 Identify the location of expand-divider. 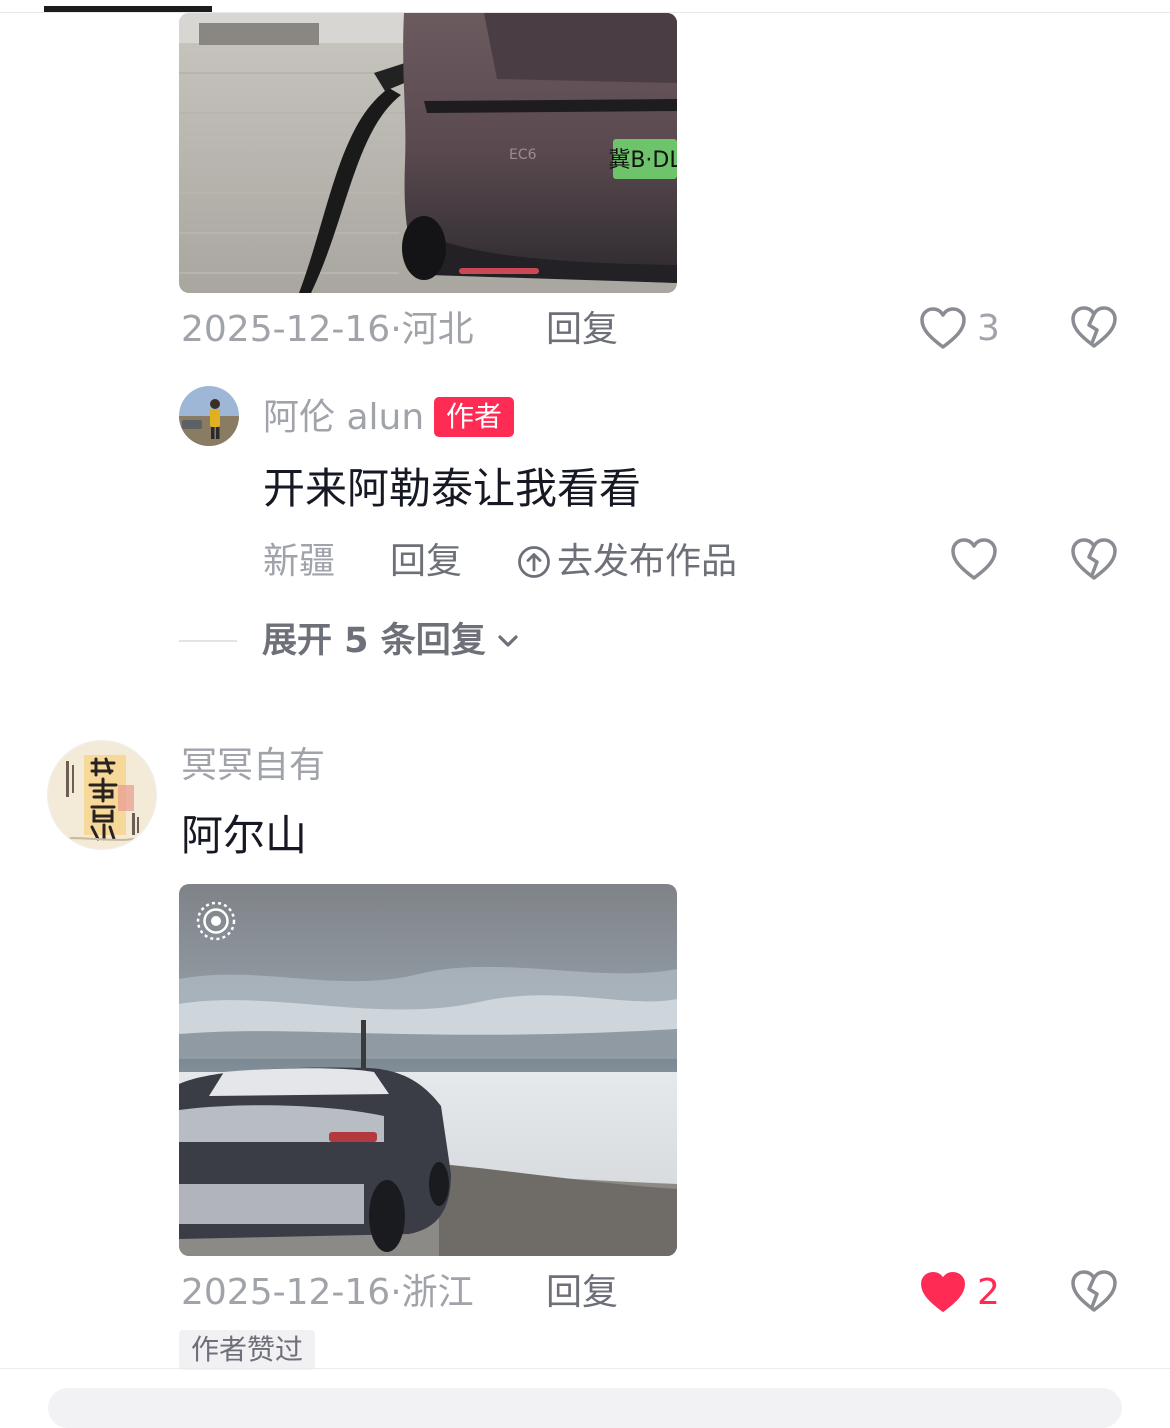
(208, 641).